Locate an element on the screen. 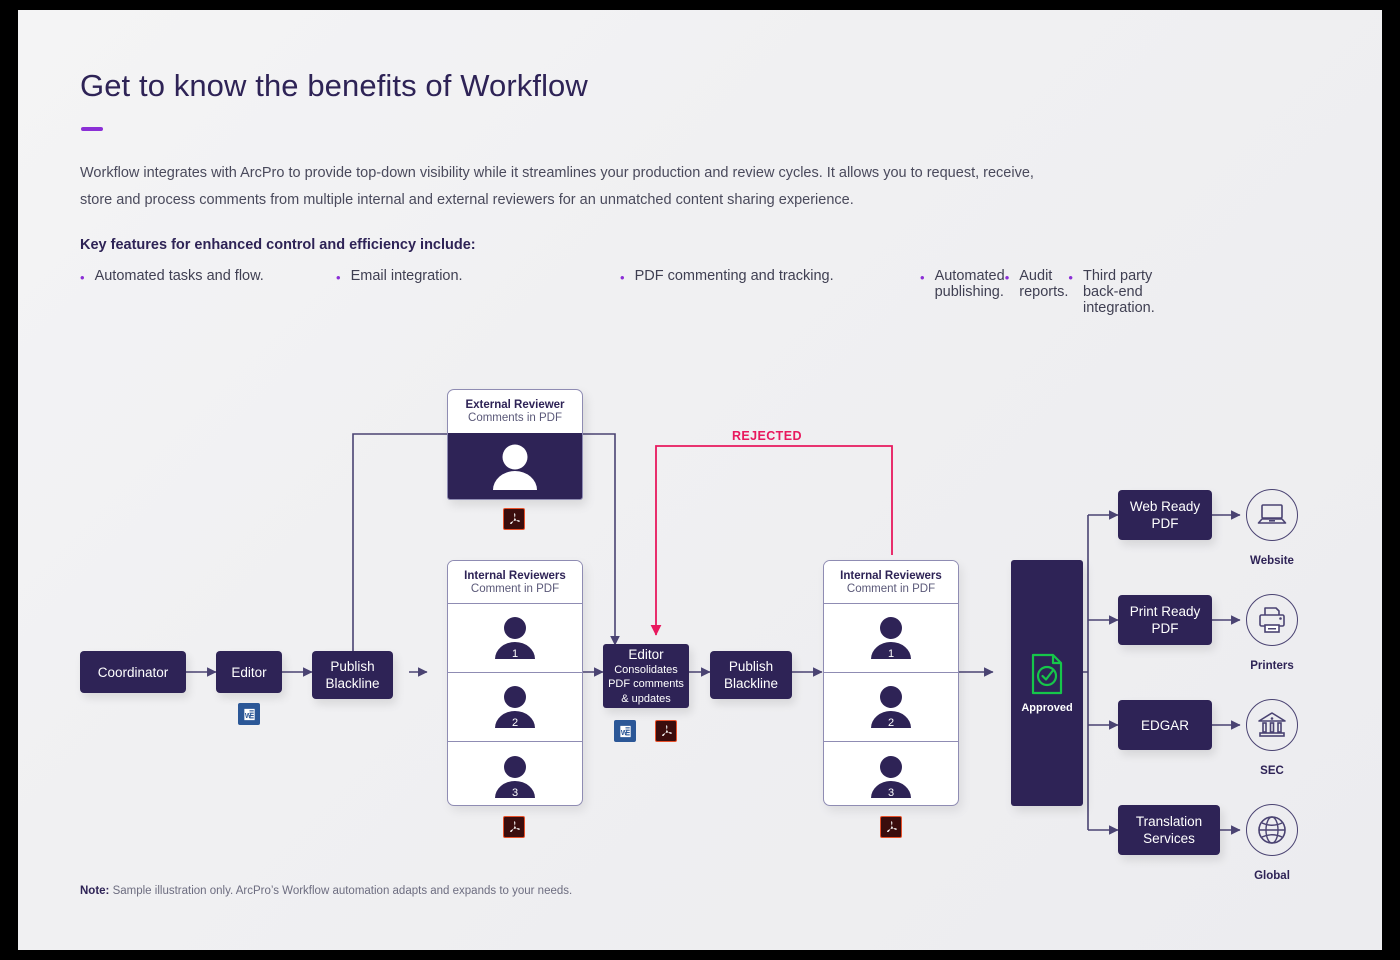  node-output-web-ready-pdf: Web Ready PDF is located at coordinates (1165, 515).